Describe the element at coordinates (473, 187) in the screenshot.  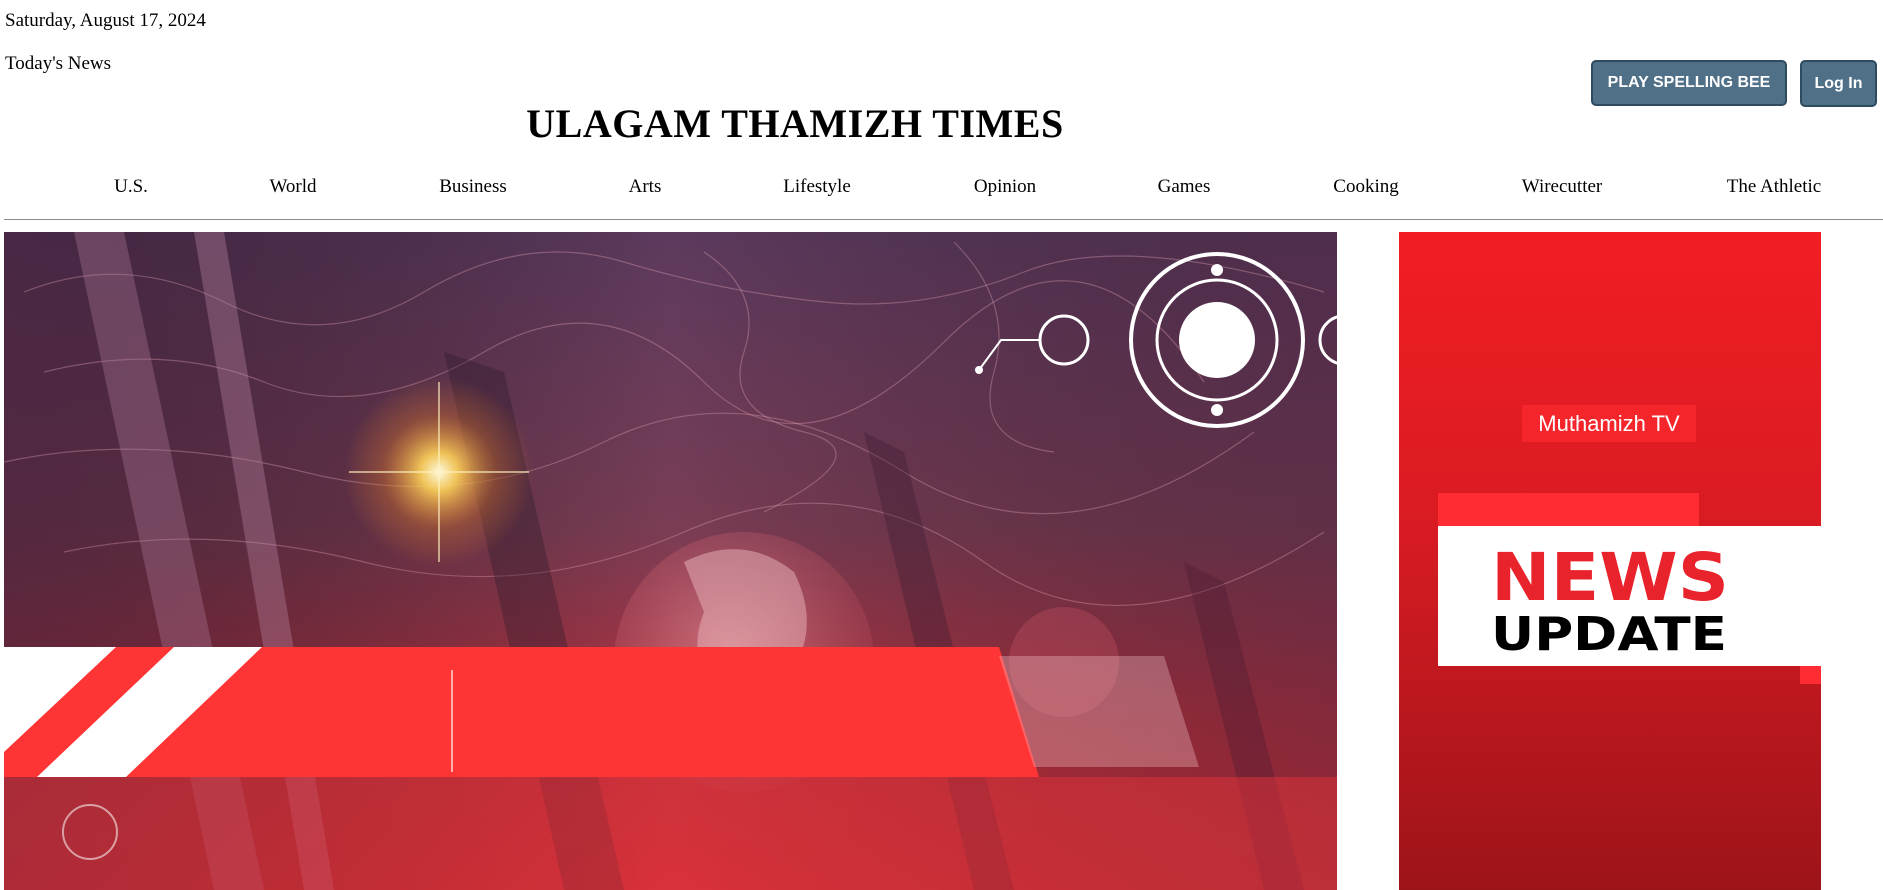
I see `nav-item-business: Business` at that location.